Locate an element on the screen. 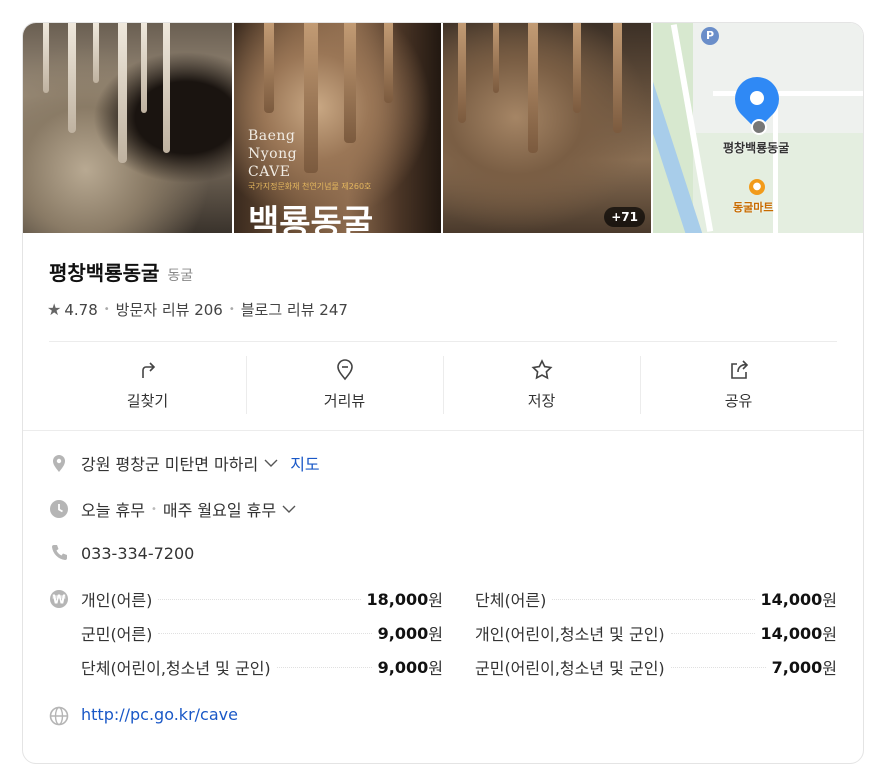  address-row: 강원 평창군 미탄면 마하리 지도 is located at coordinates (184, 463).